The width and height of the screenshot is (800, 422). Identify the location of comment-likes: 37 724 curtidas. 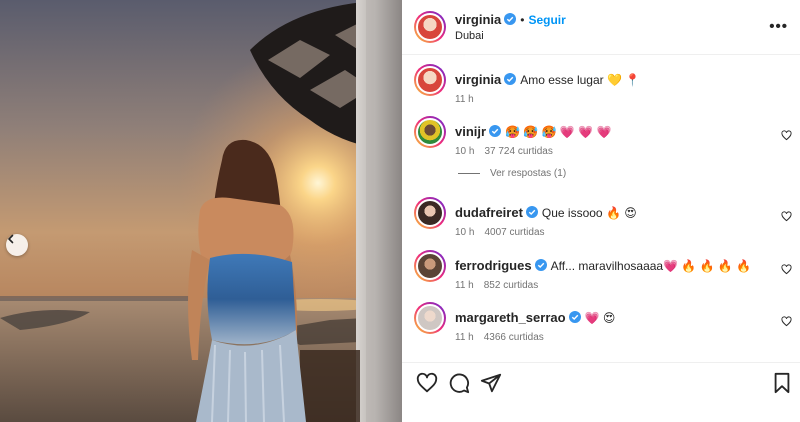
(518, 151).